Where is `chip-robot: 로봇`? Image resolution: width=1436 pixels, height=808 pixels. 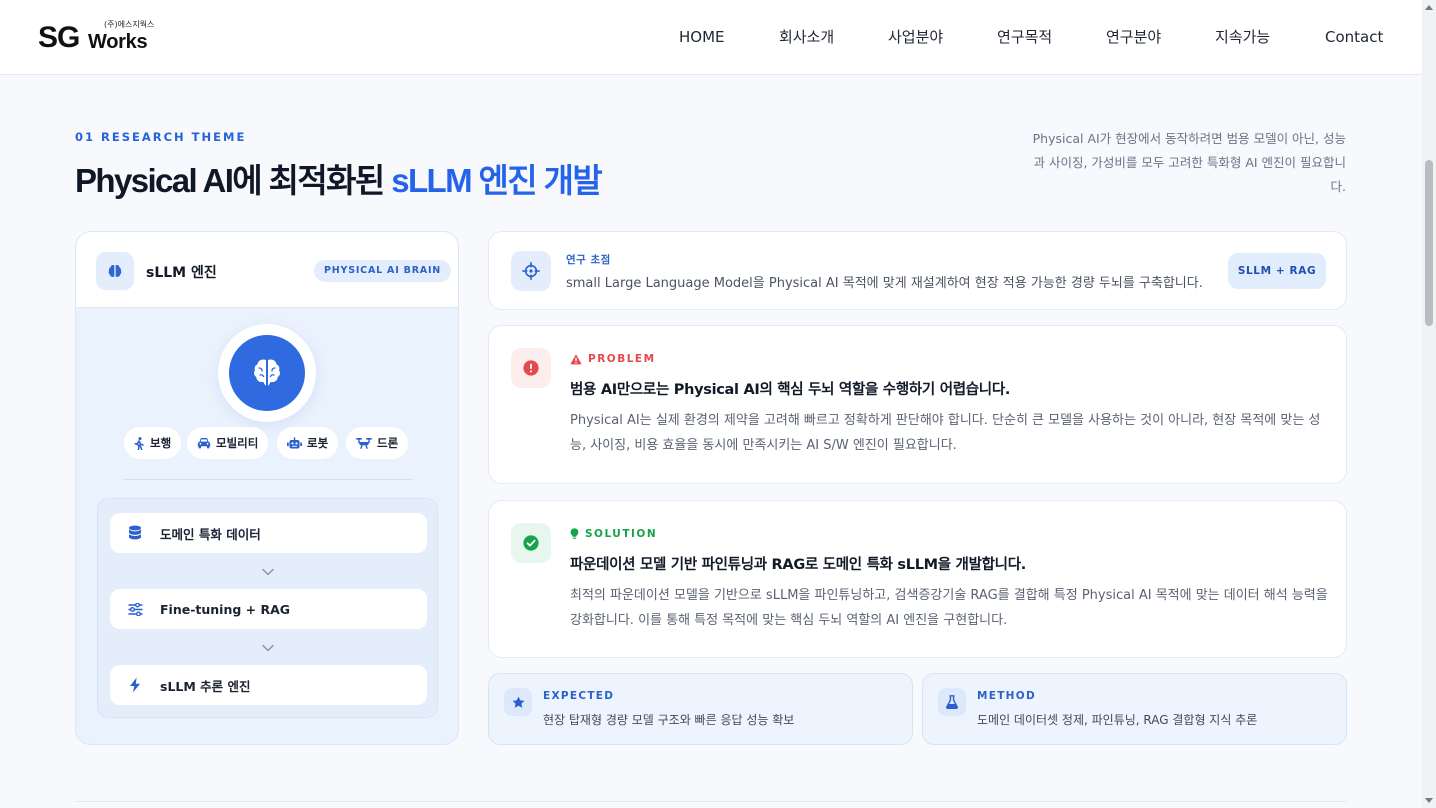 chip-robot: 로봇 is located at coordinates (308, 443).